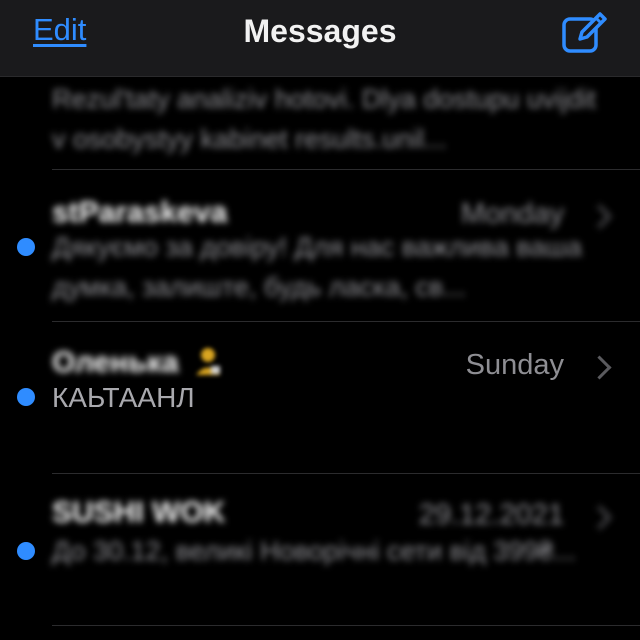 Image resolution: width=640 pixels, height=640 pixels. What do you see at coordinates (584, 33) in the screenshot?
I see `compose-icon` at bounding box center [584, 33].